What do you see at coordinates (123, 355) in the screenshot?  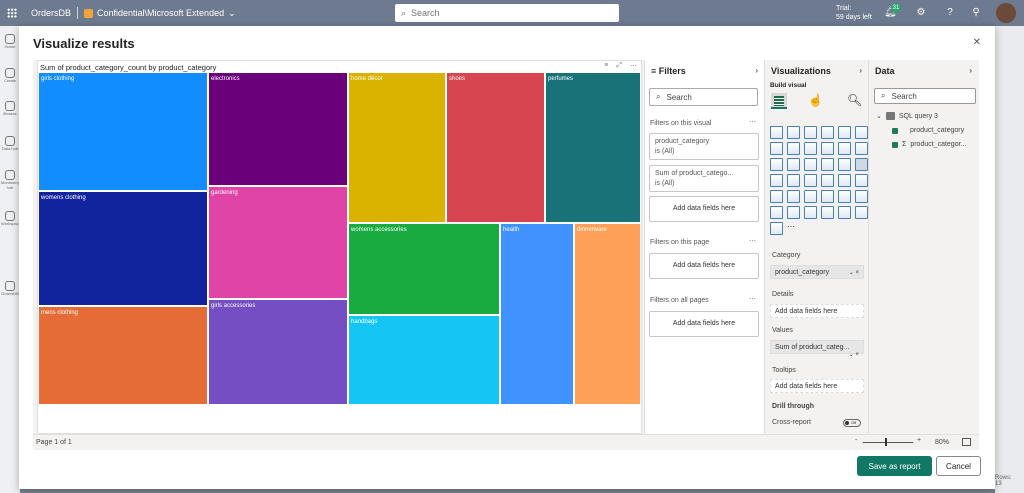 I see `treemap-tile: mens clothing` at bounding box center [123, 355].